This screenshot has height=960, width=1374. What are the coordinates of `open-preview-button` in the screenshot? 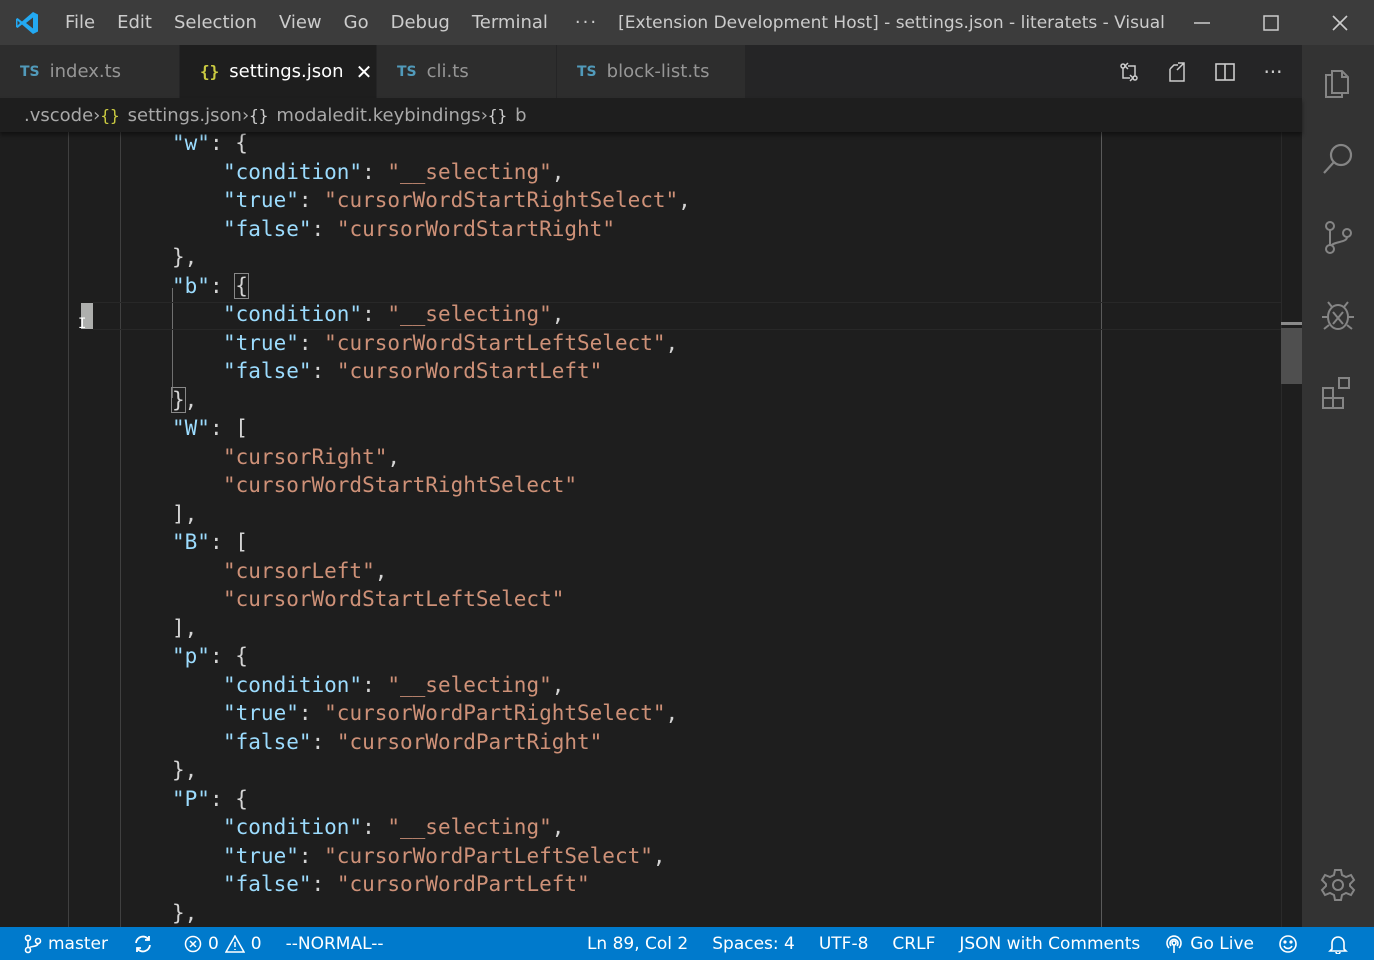 It's located at (1177, 72).